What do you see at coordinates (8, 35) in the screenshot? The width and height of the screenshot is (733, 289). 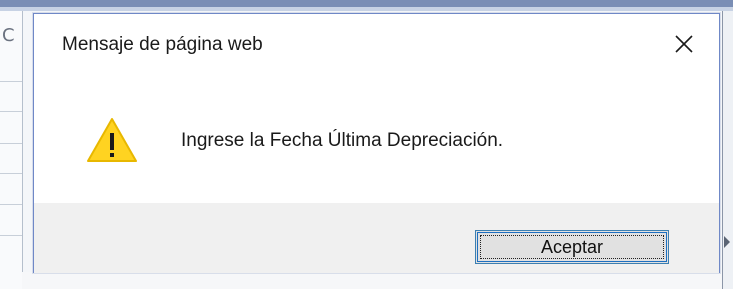 I see `background-partial-glyph: C` at bounding box center [8, 35].